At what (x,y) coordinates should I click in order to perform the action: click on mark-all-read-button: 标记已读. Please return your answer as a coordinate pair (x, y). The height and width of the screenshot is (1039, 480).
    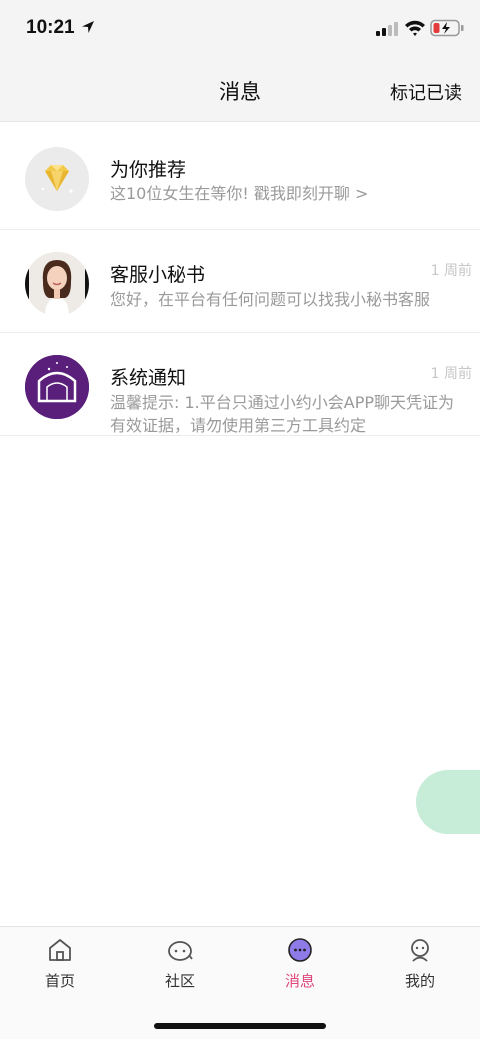
    Looking at the image, I should click on (426, 92).